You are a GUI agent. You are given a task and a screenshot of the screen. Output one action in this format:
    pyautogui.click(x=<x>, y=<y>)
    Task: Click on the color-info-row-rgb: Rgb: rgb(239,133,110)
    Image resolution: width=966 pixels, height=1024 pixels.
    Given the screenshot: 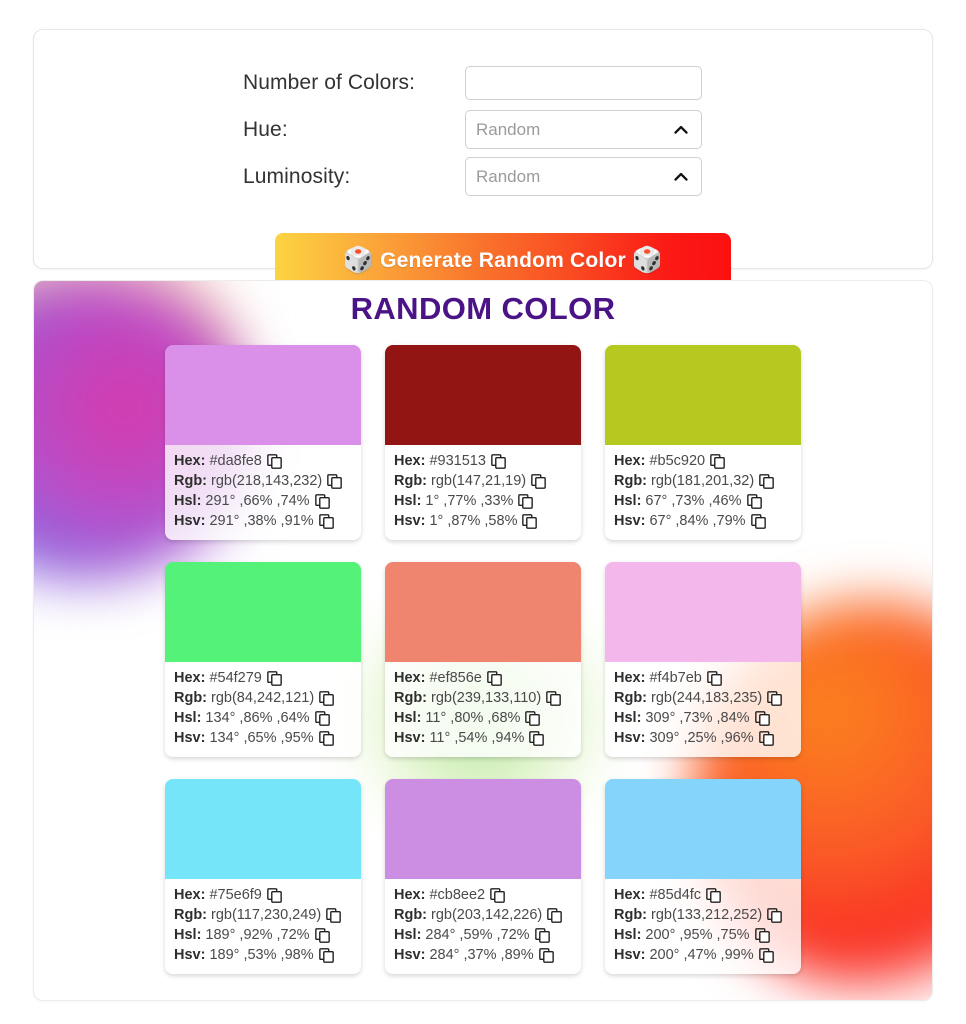 What is the action you would take?
    pyautogui.click(x=483, y=698)
    